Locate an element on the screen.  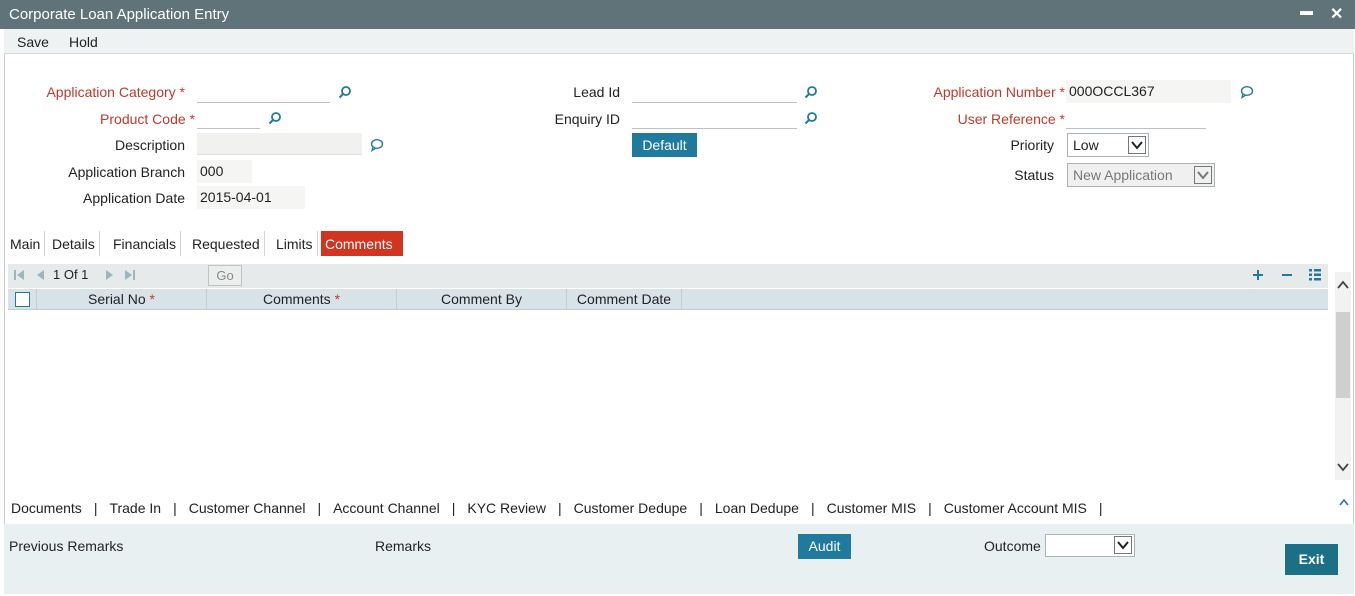
enquiry-id-label: Enquiry ID is located at coordinates (587, 119).